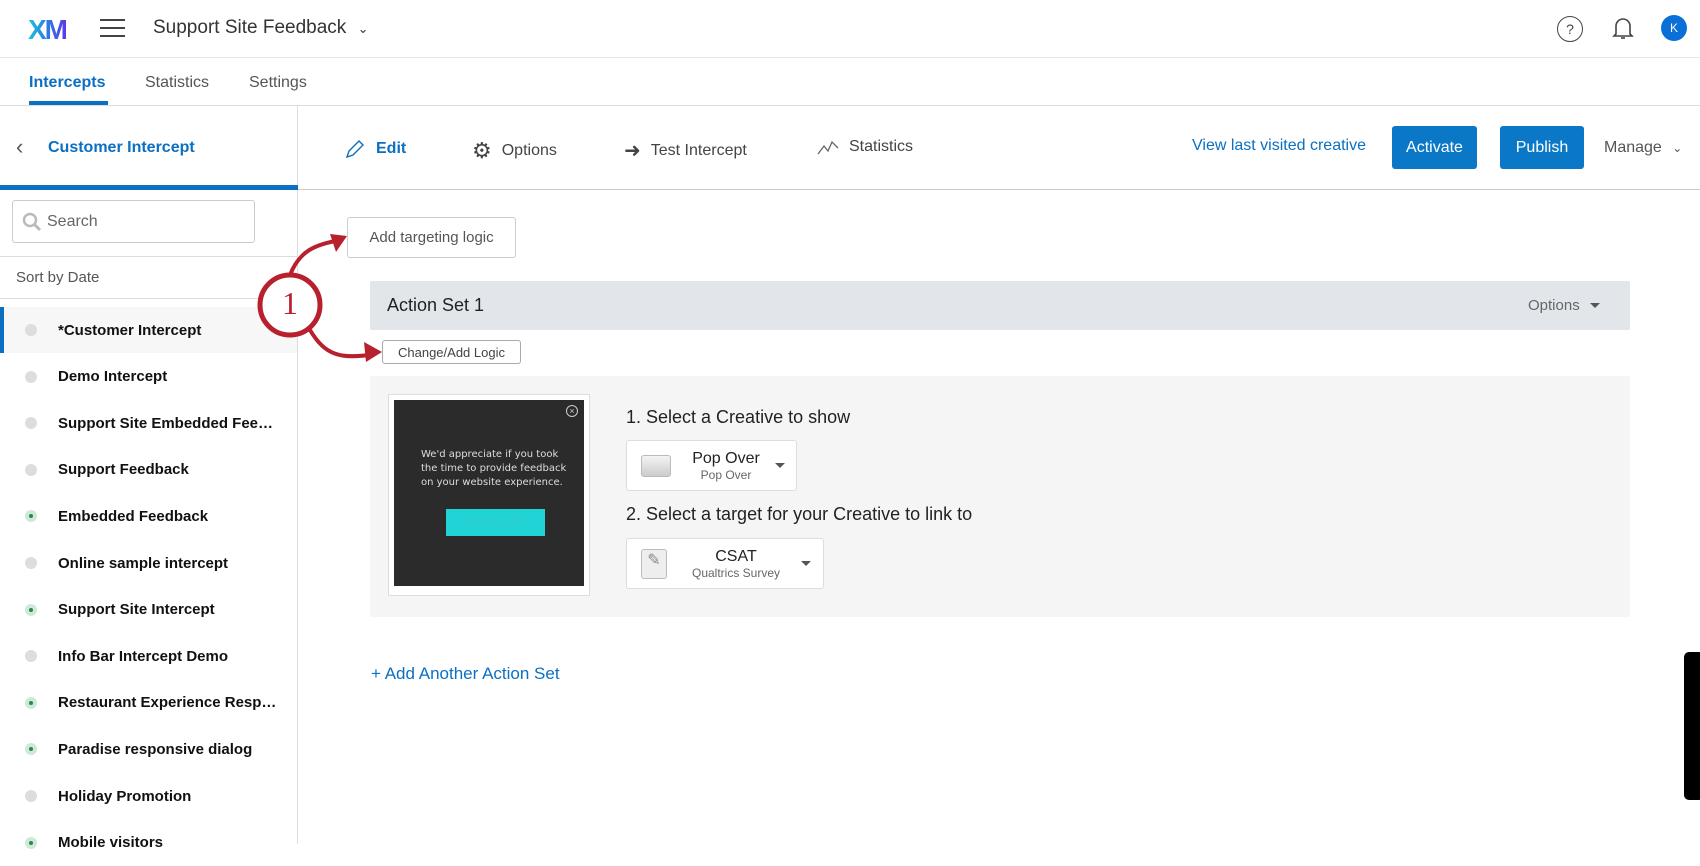 The image size is (1700, 866). Describe the element at coordinates (72, 221) in the screenshot. I see `search-placeholder: Search` at that location.